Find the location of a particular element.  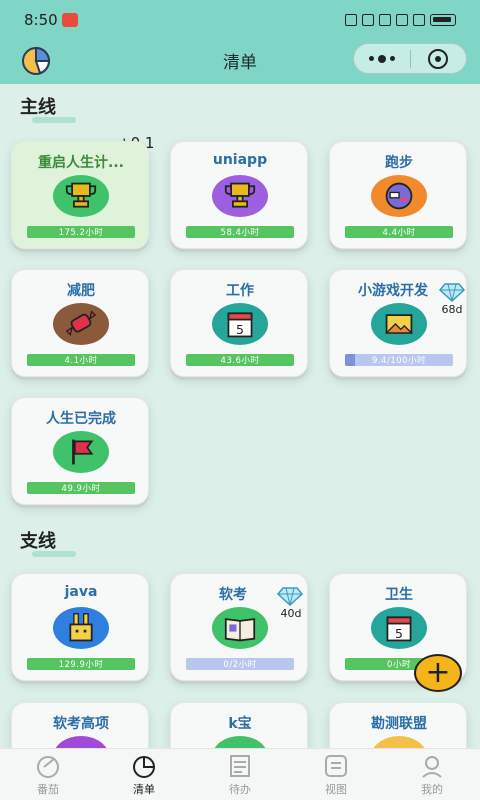

add-button: + is located at coordinates (438, 673).